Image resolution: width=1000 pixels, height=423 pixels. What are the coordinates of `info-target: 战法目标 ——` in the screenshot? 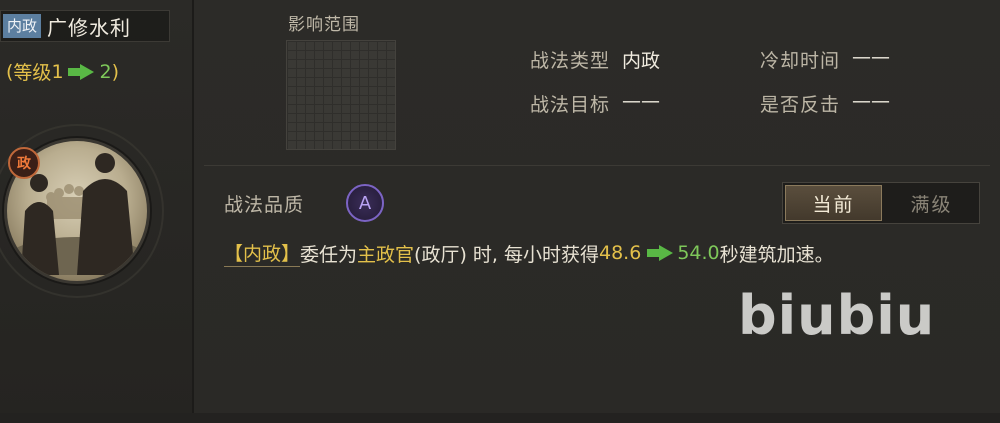 It's located at (595, 103).